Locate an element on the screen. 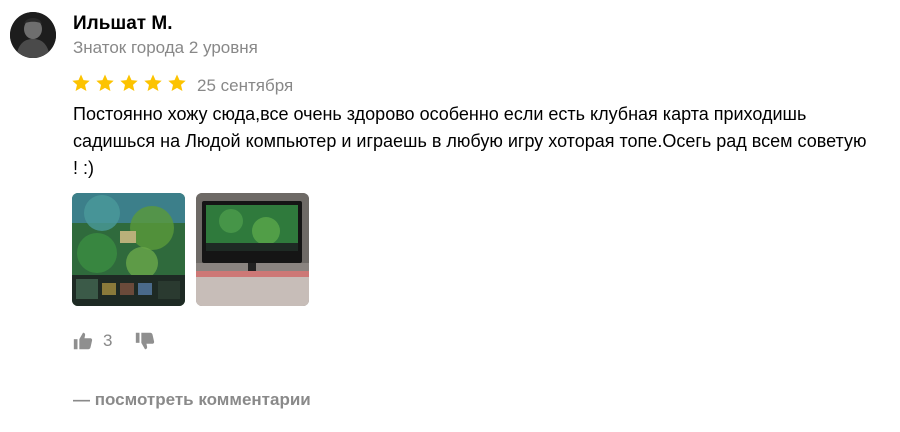  dislike-button is located at coordinates (145, 341).